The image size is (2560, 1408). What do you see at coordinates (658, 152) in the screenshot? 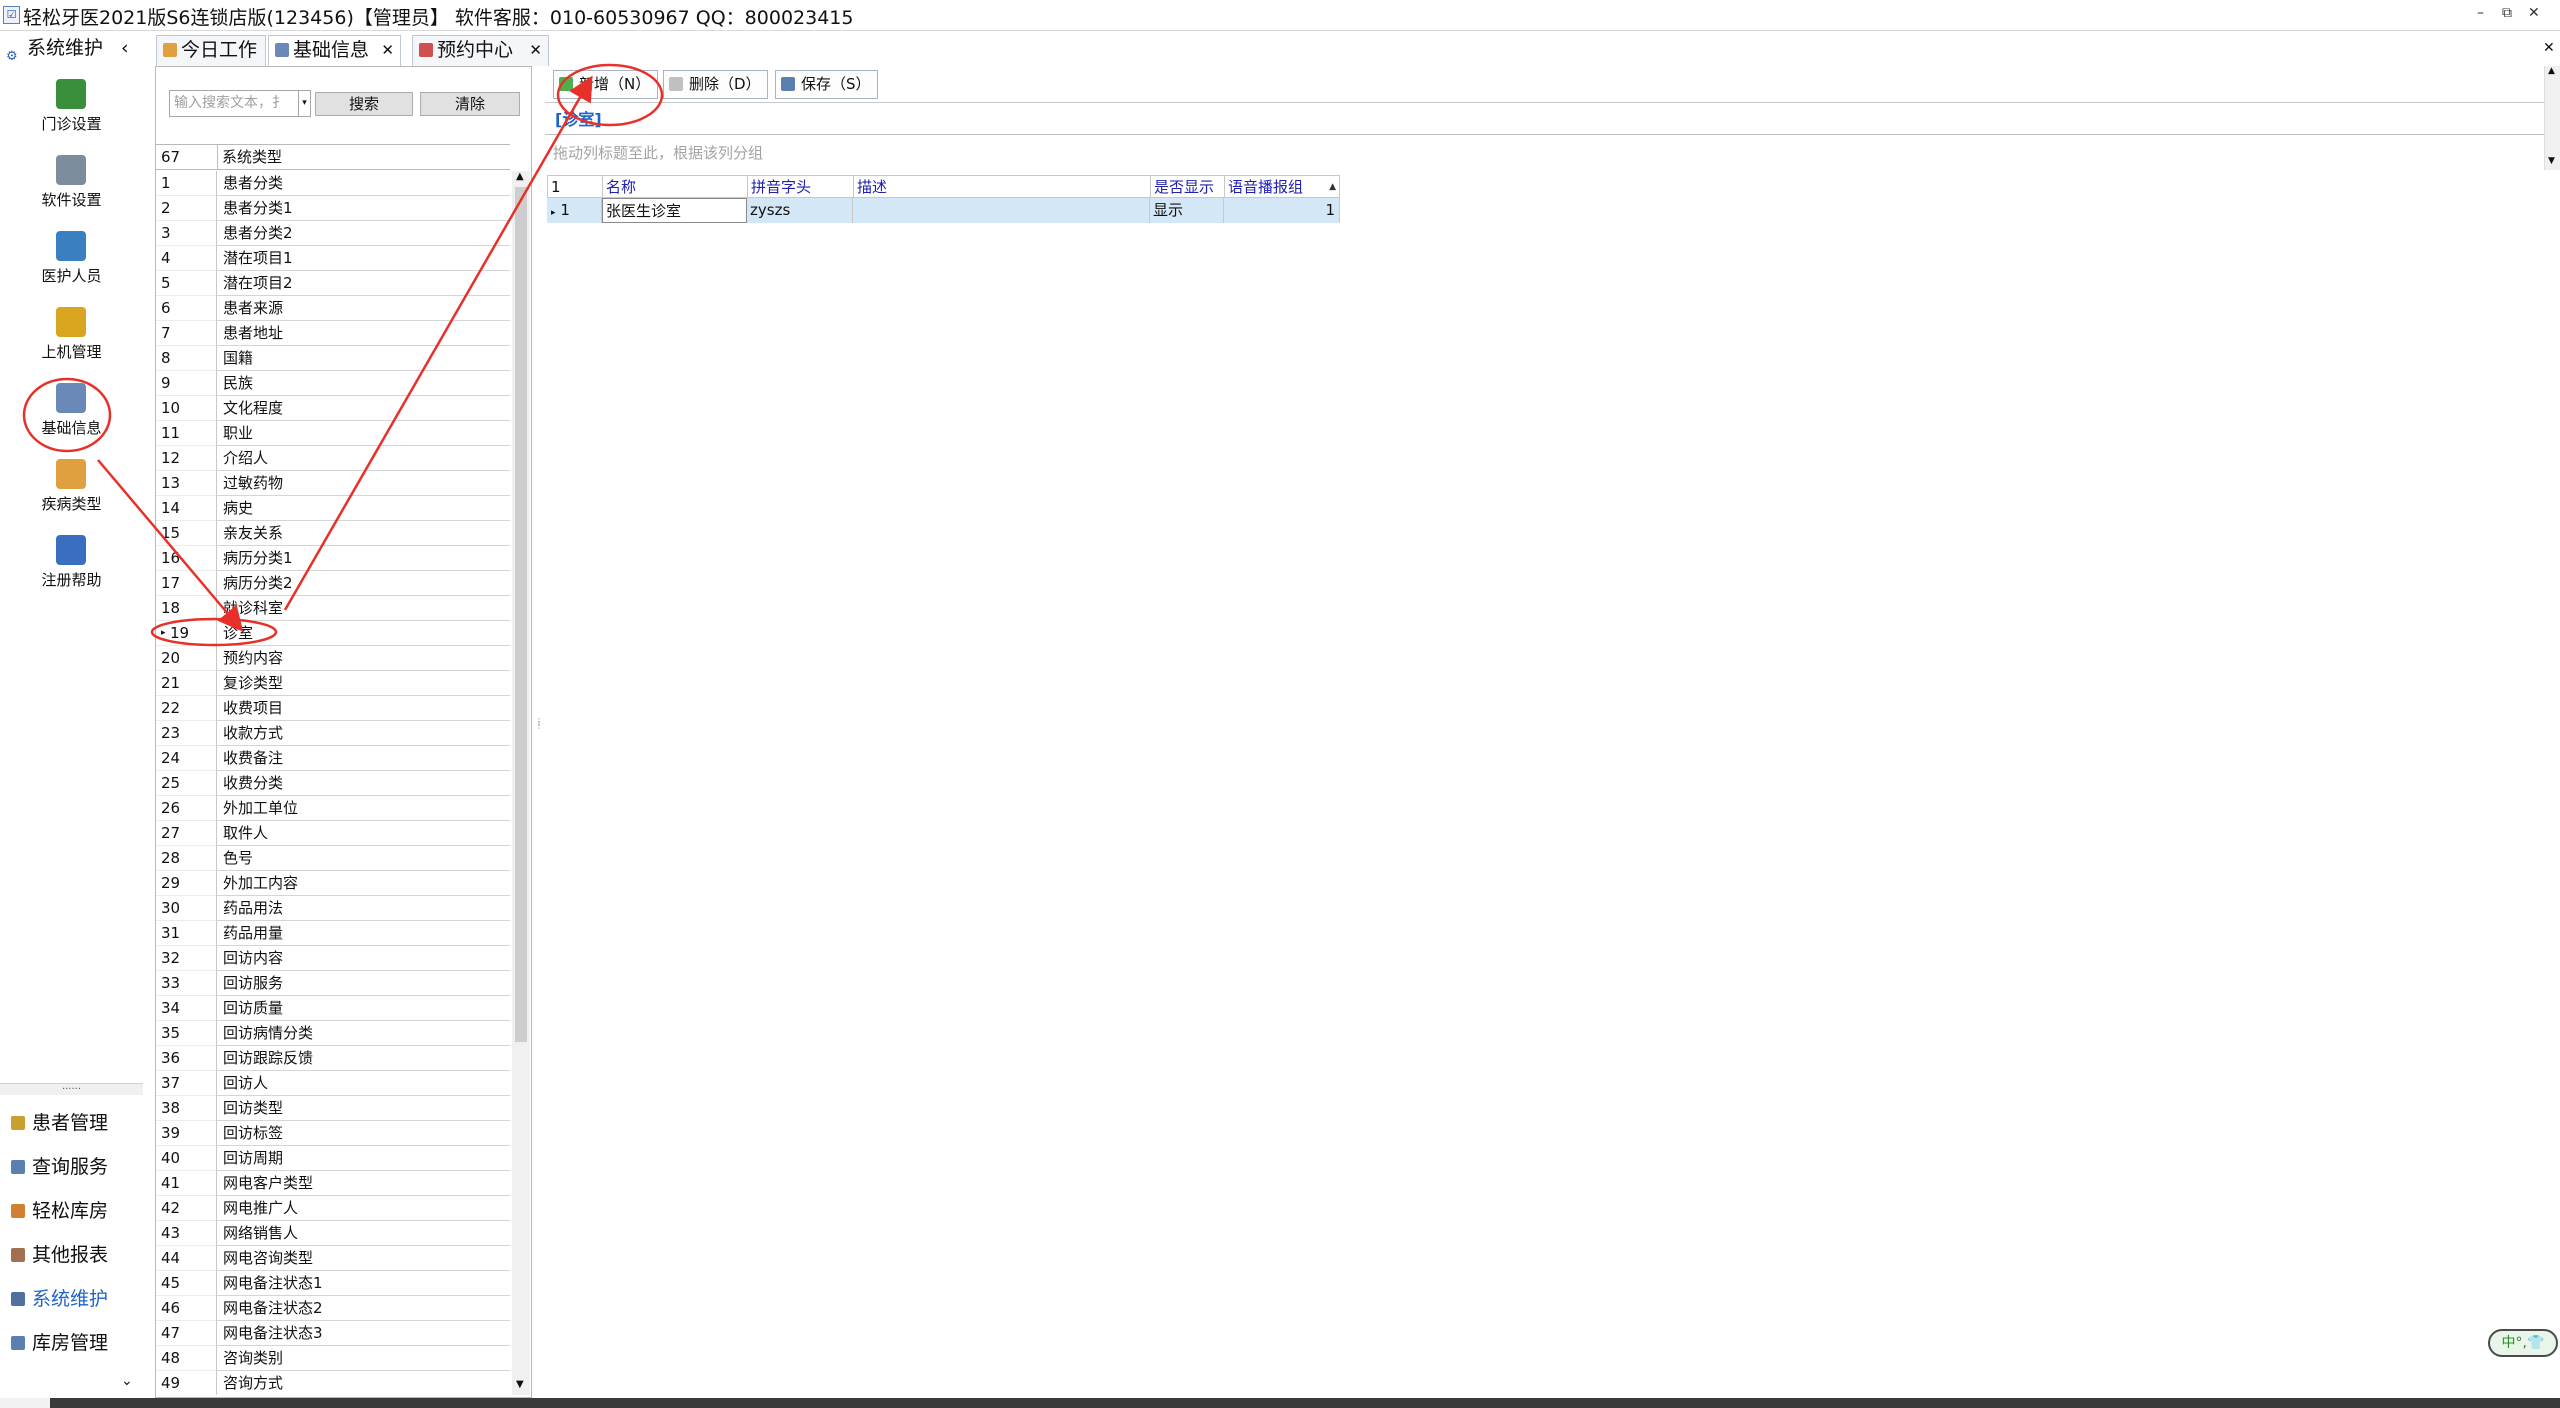
I see `group-by-hint: 拖动列标题至此，根据该列分组` at bounding box center [658, 152].